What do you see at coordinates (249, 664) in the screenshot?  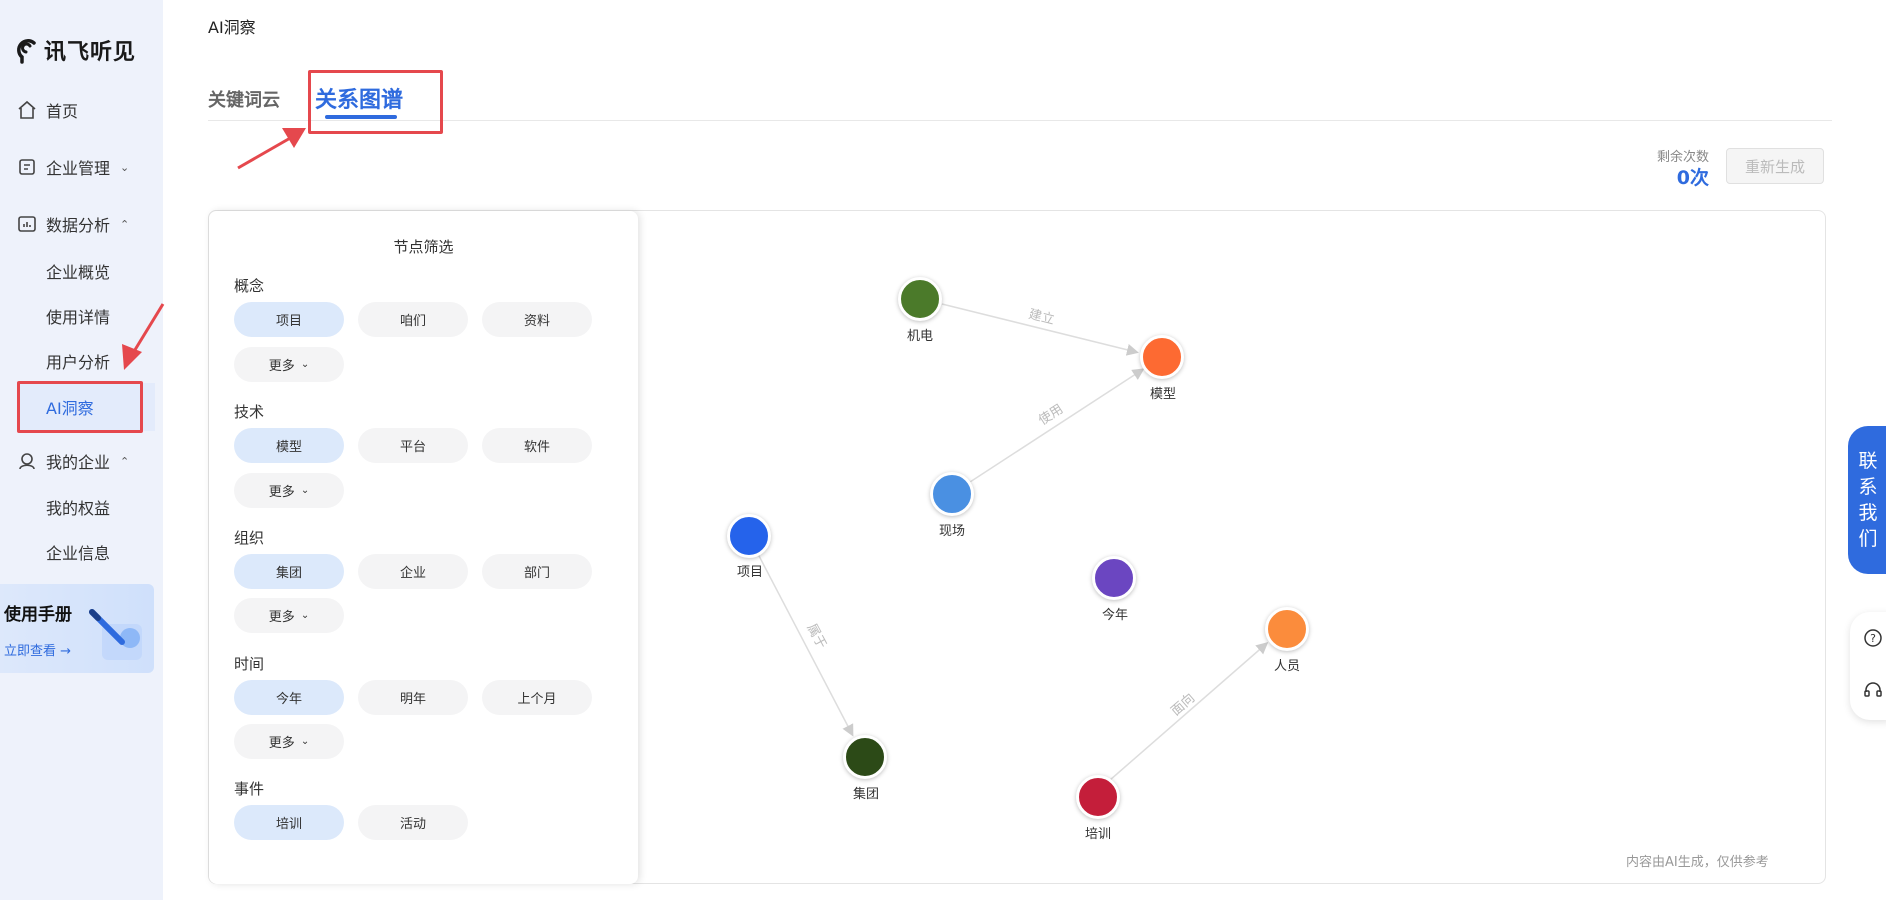 I see `filter-group-label: 时间` at bounding box center [249, 664].